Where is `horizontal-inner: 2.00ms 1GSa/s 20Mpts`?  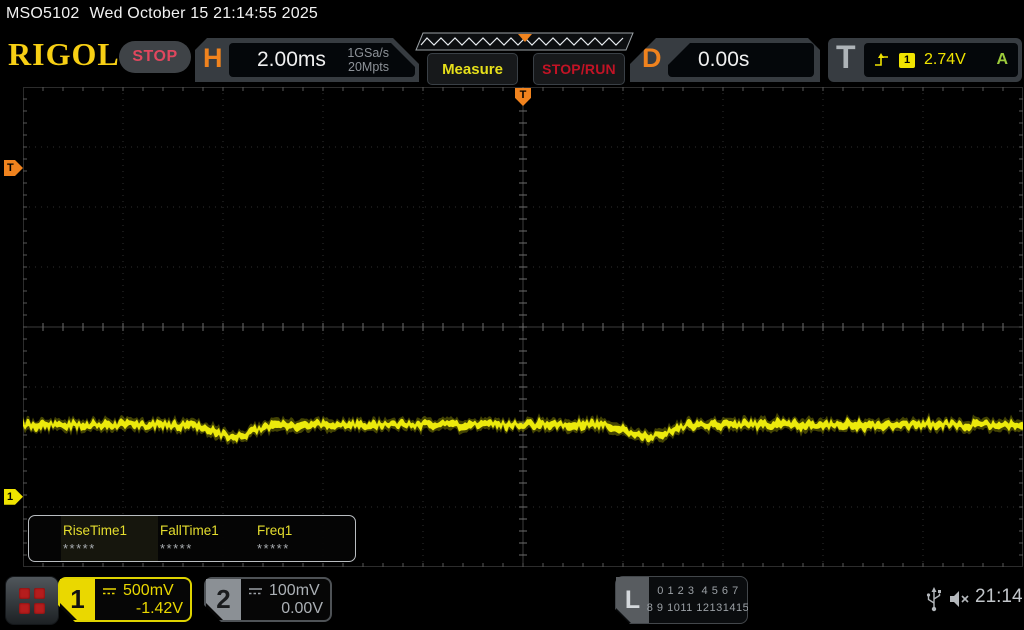
horizontal-inner: 2.00ms 1GSa/s 20Mpts is located at coordinates (322, 60).